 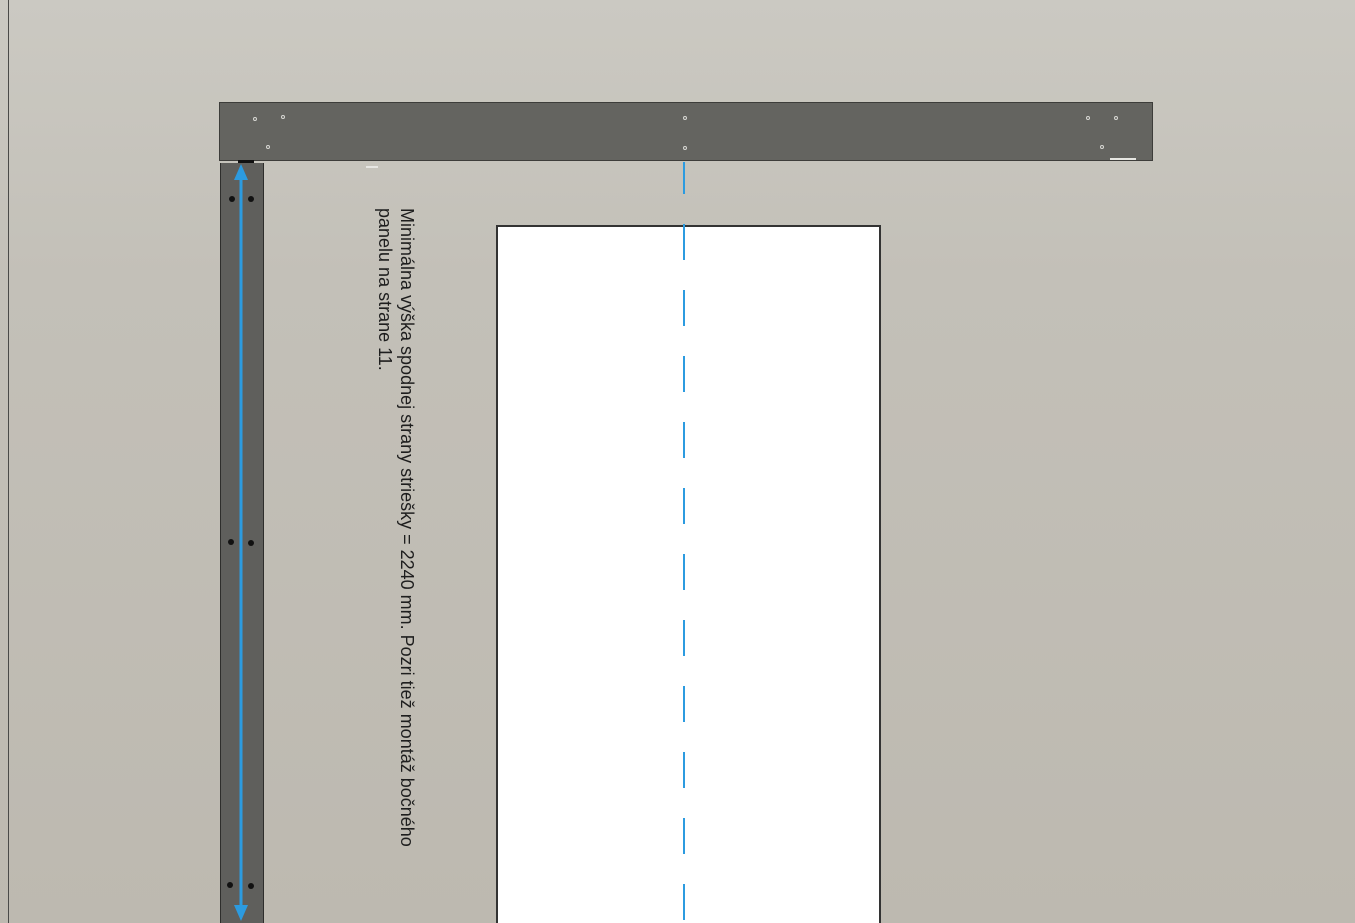 I want to click on label-marker-left, so click(x=372, y=167).